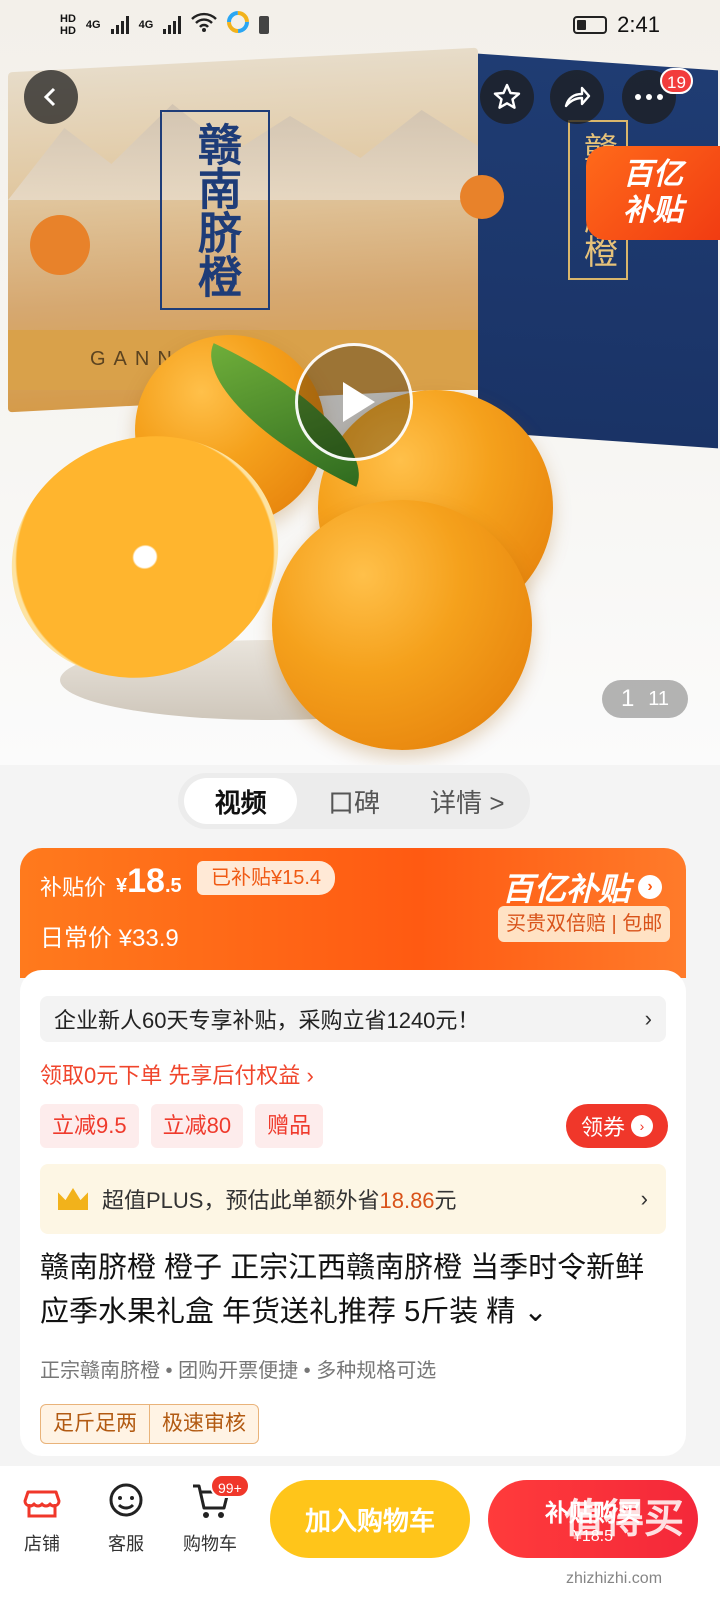 This screenshot has height=1600, width=720. What do you see at coordinates (267, 1020) in the screenshot?
I see `enterprise-promo-text: 企业新人60天专享补贴，采购立省1240元！` at bounding box center [267, 1020].